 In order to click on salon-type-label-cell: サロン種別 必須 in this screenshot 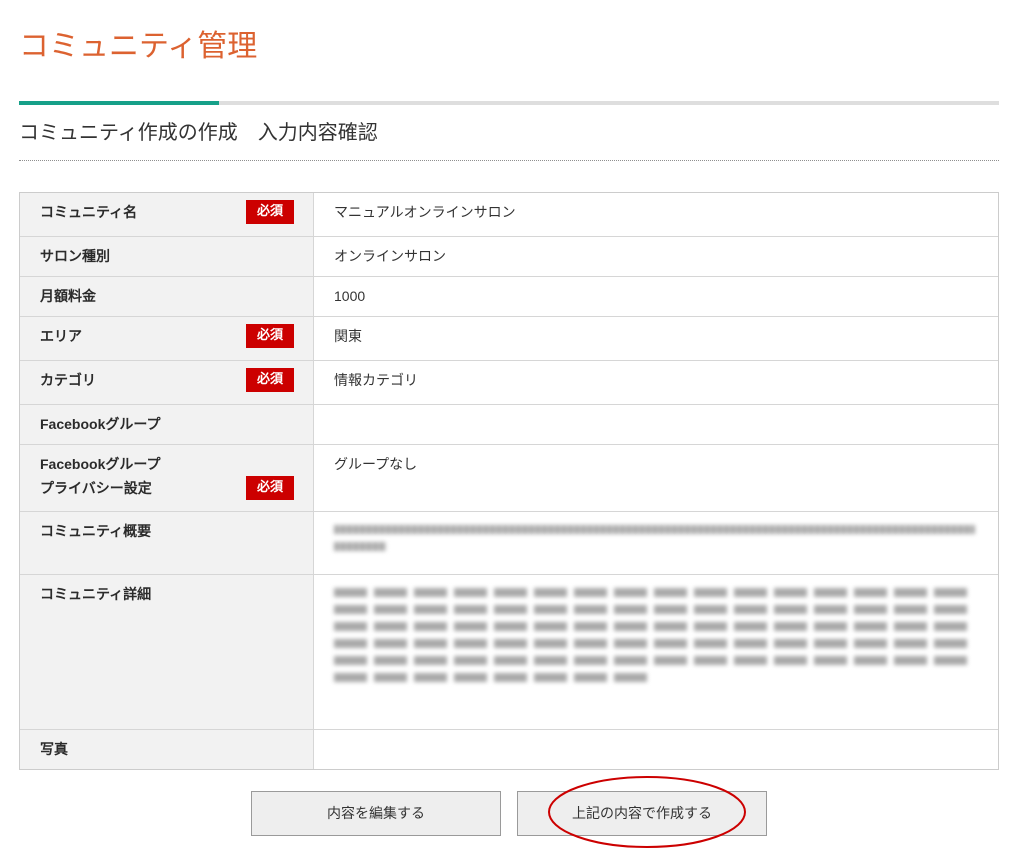, I will do `click(167, 256)`.